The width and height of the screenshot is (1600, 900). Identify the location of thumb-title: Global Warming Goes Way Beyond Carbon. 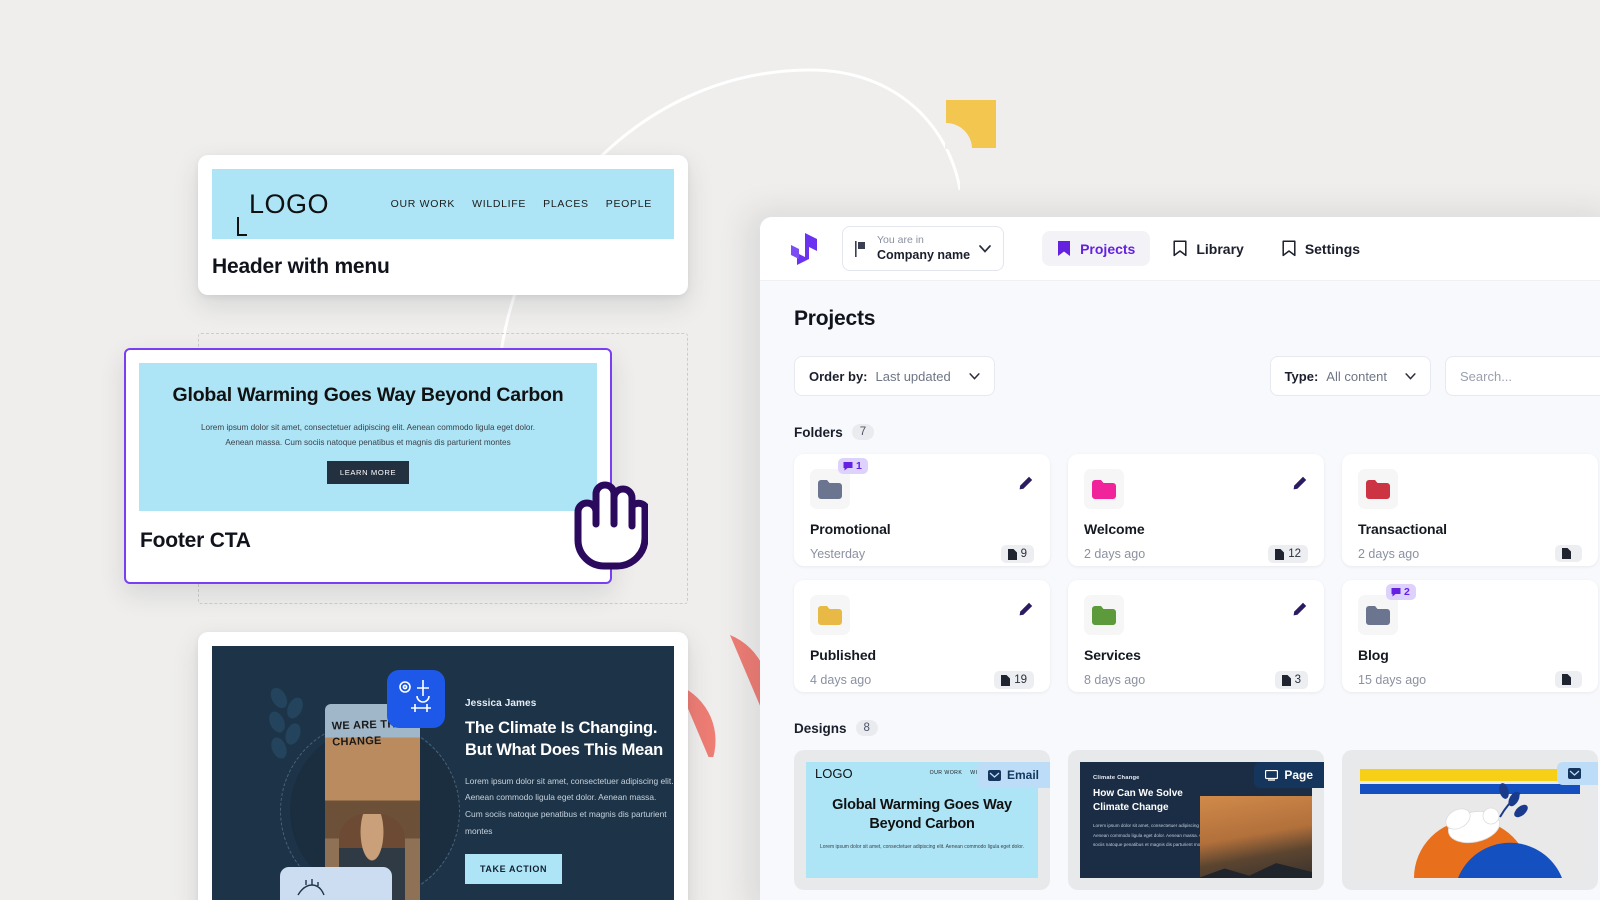
(922, 814).